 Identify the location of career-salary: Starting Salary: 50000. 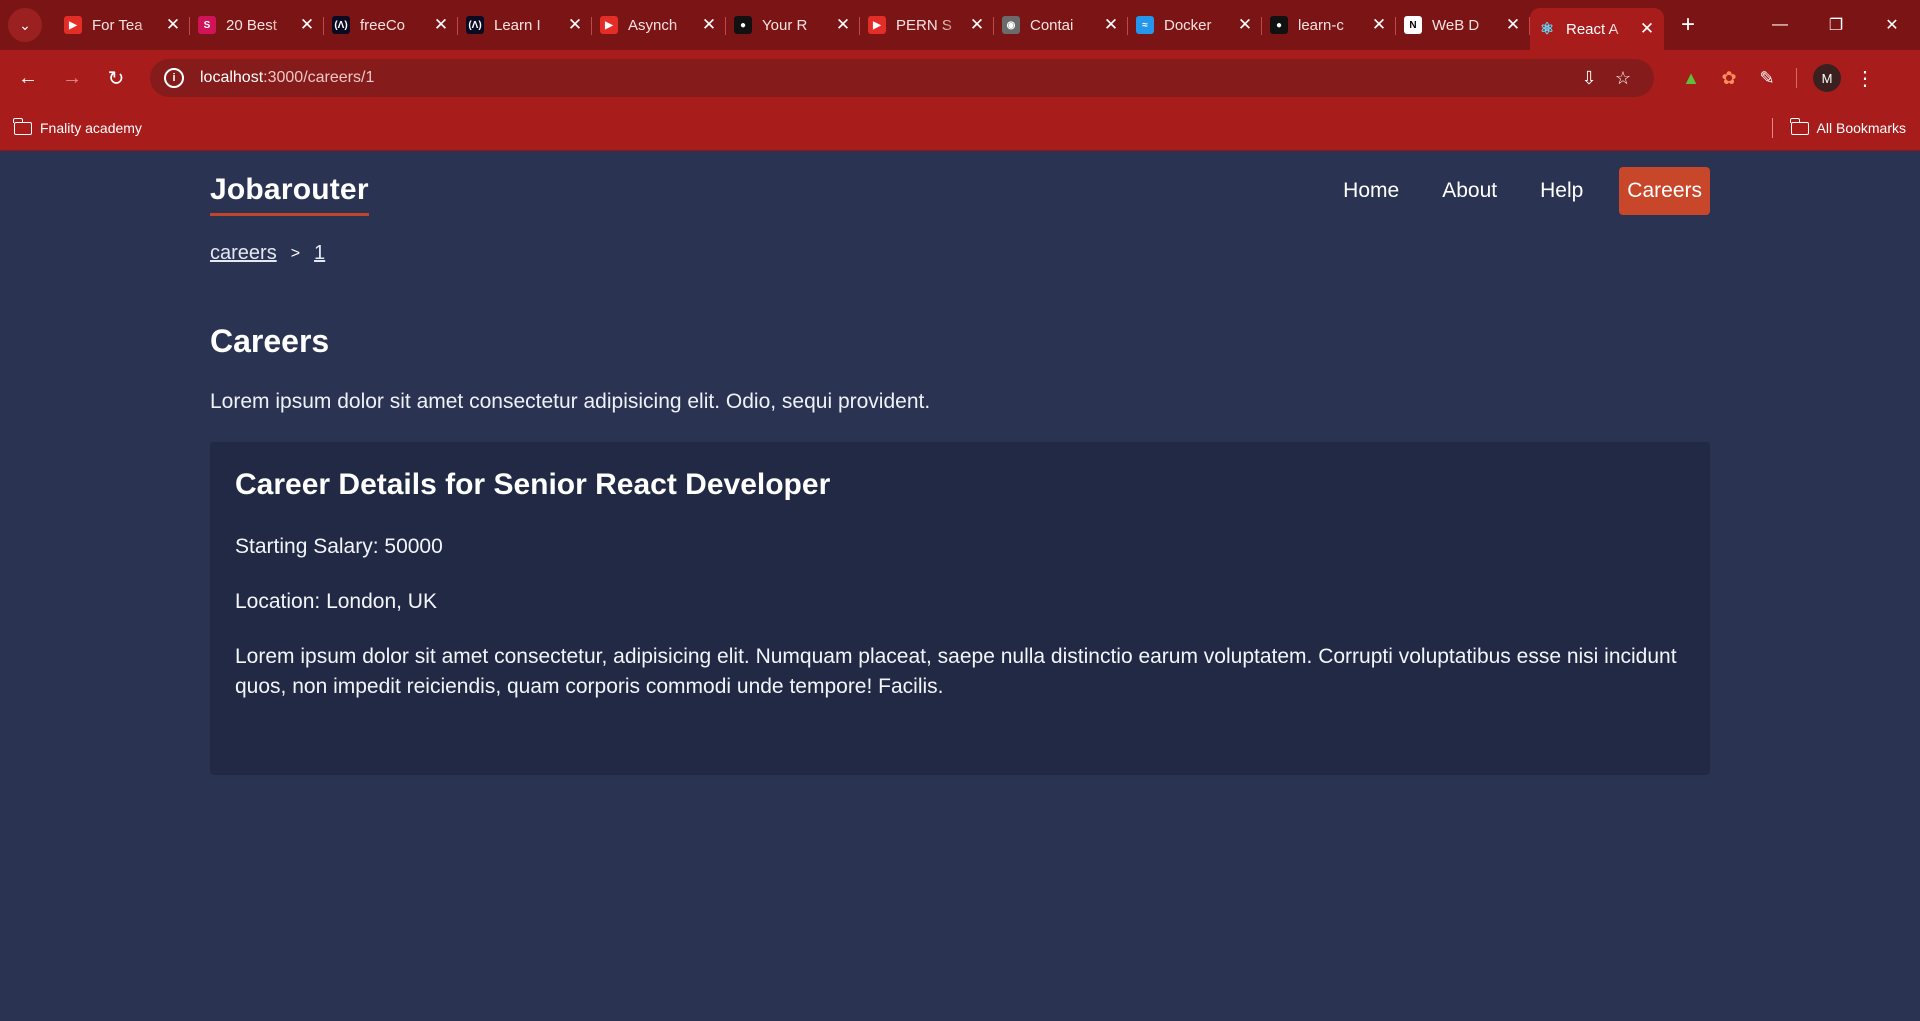
(339, 546).